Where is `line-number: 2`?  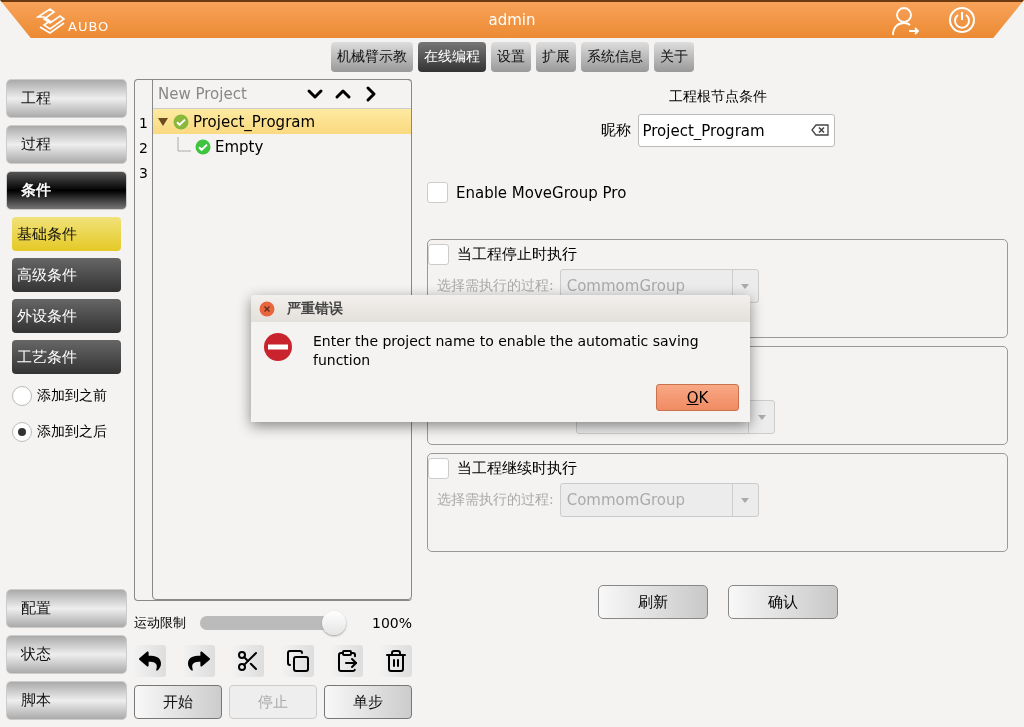 line-number: 2 is located at coordinates (143, 148).